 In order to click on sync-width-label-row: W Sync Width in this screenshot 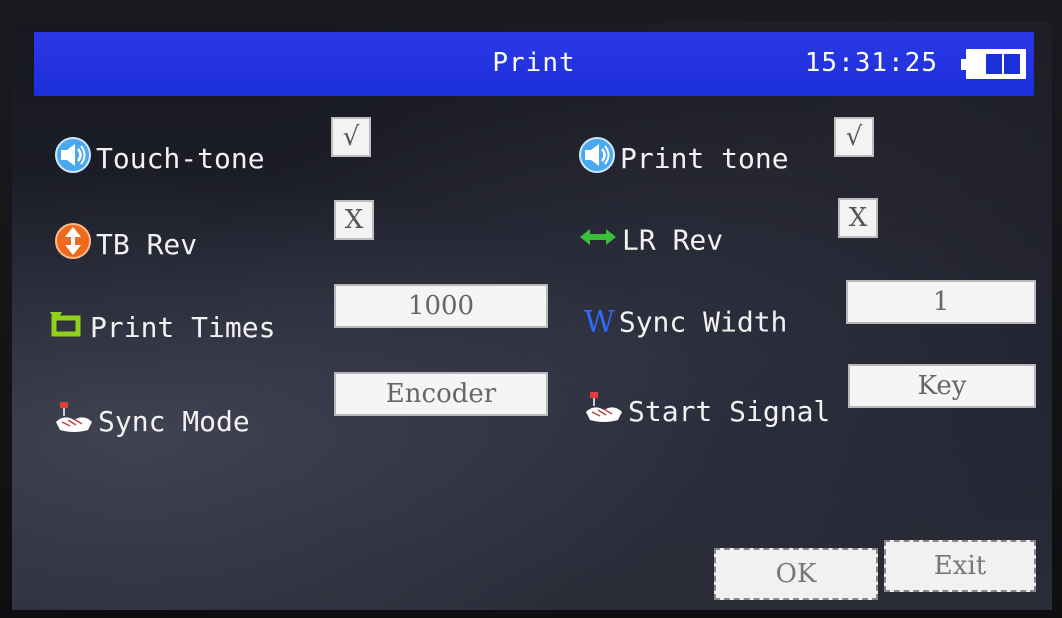, I will do `click(685, 322)`.